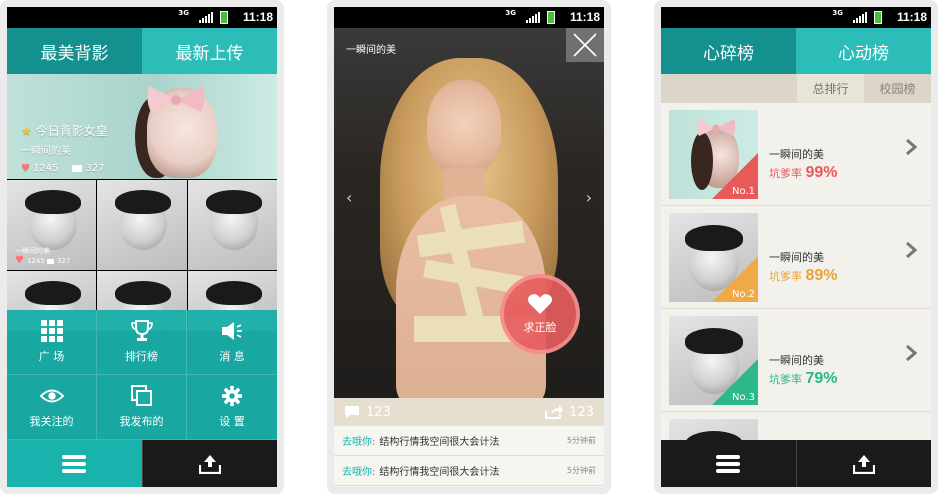 The width and height of the screenshot is (938, 494). What do you see at coordinates (51, 225) in the screenshot?
I see `thumbnail-photo: 一瞬间的美 ♥ 1245 327` at bounding box center [51, 225].